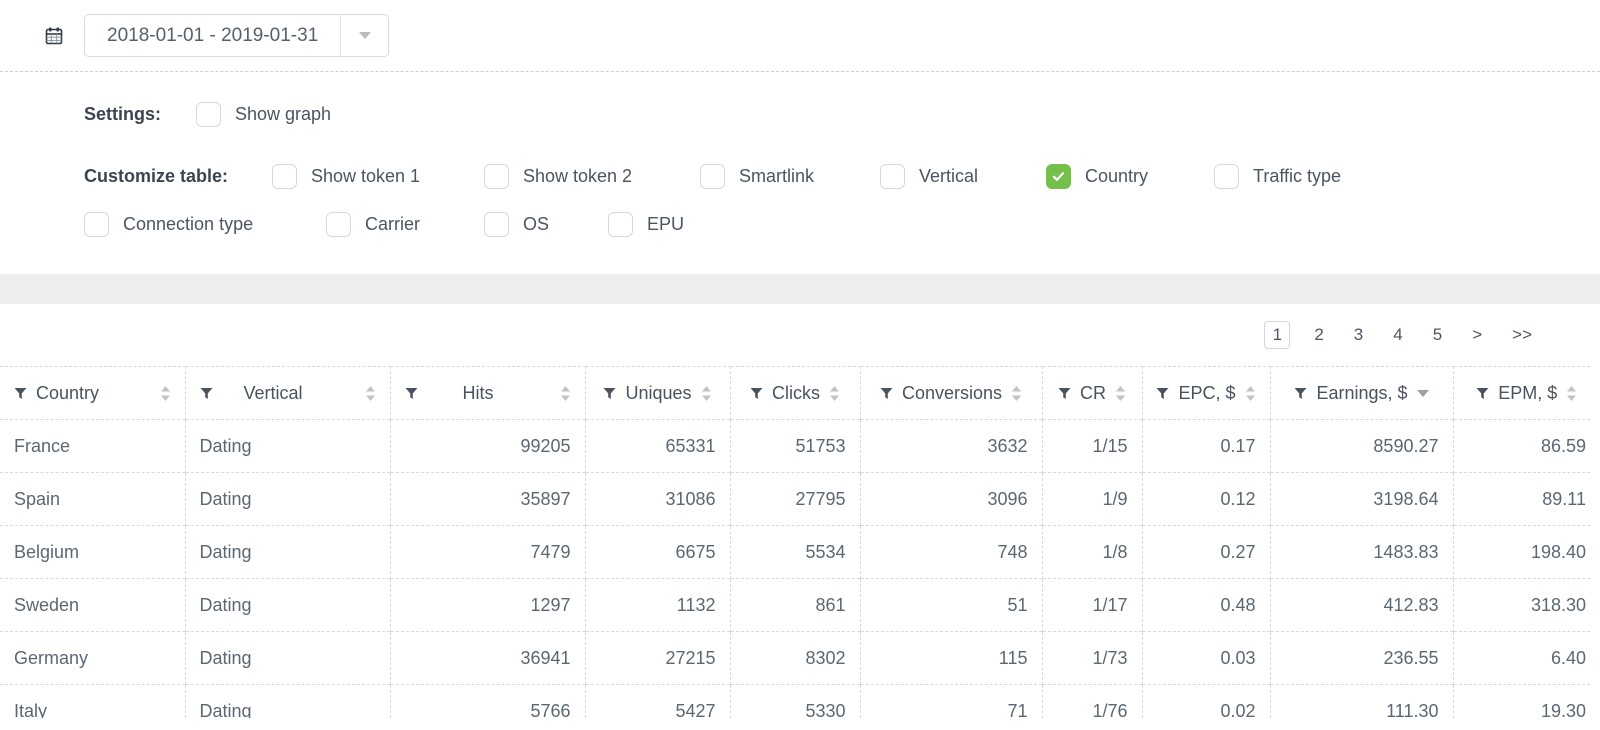 This screenshot has width=1600, height=730. I want to click on cell-conversions: 3632, so click(951, 446).